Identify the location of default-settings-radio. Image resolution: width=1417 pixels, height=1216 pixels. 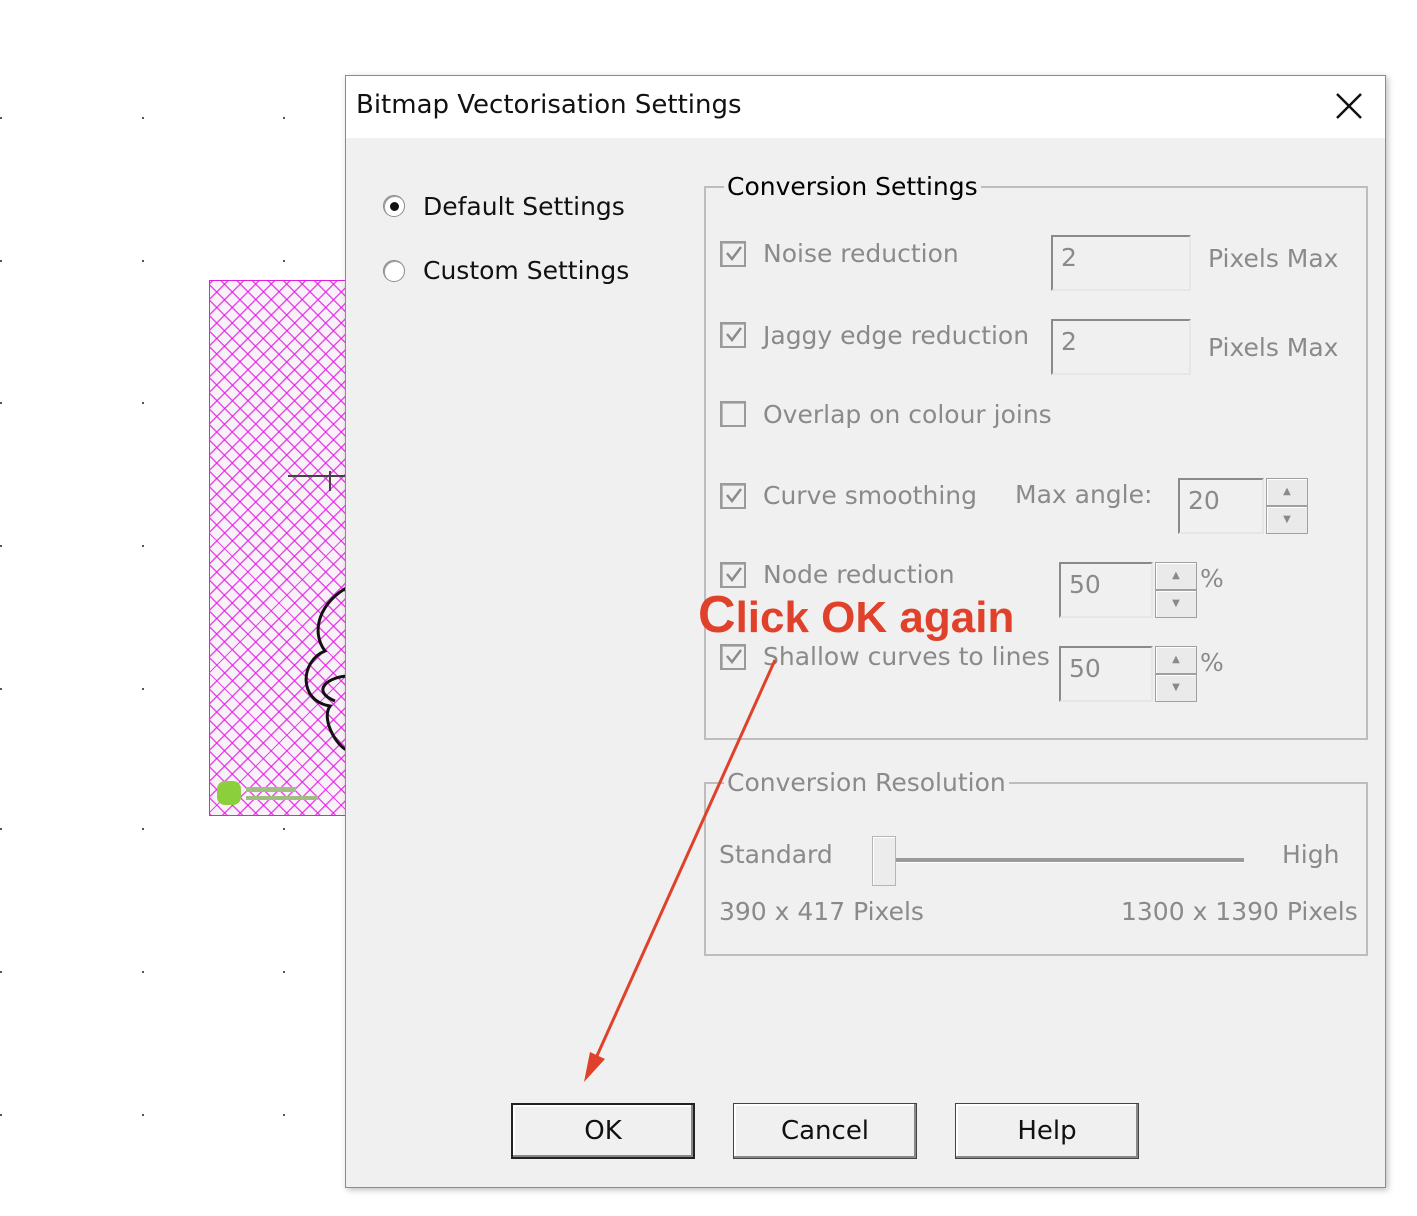
(394, 206).